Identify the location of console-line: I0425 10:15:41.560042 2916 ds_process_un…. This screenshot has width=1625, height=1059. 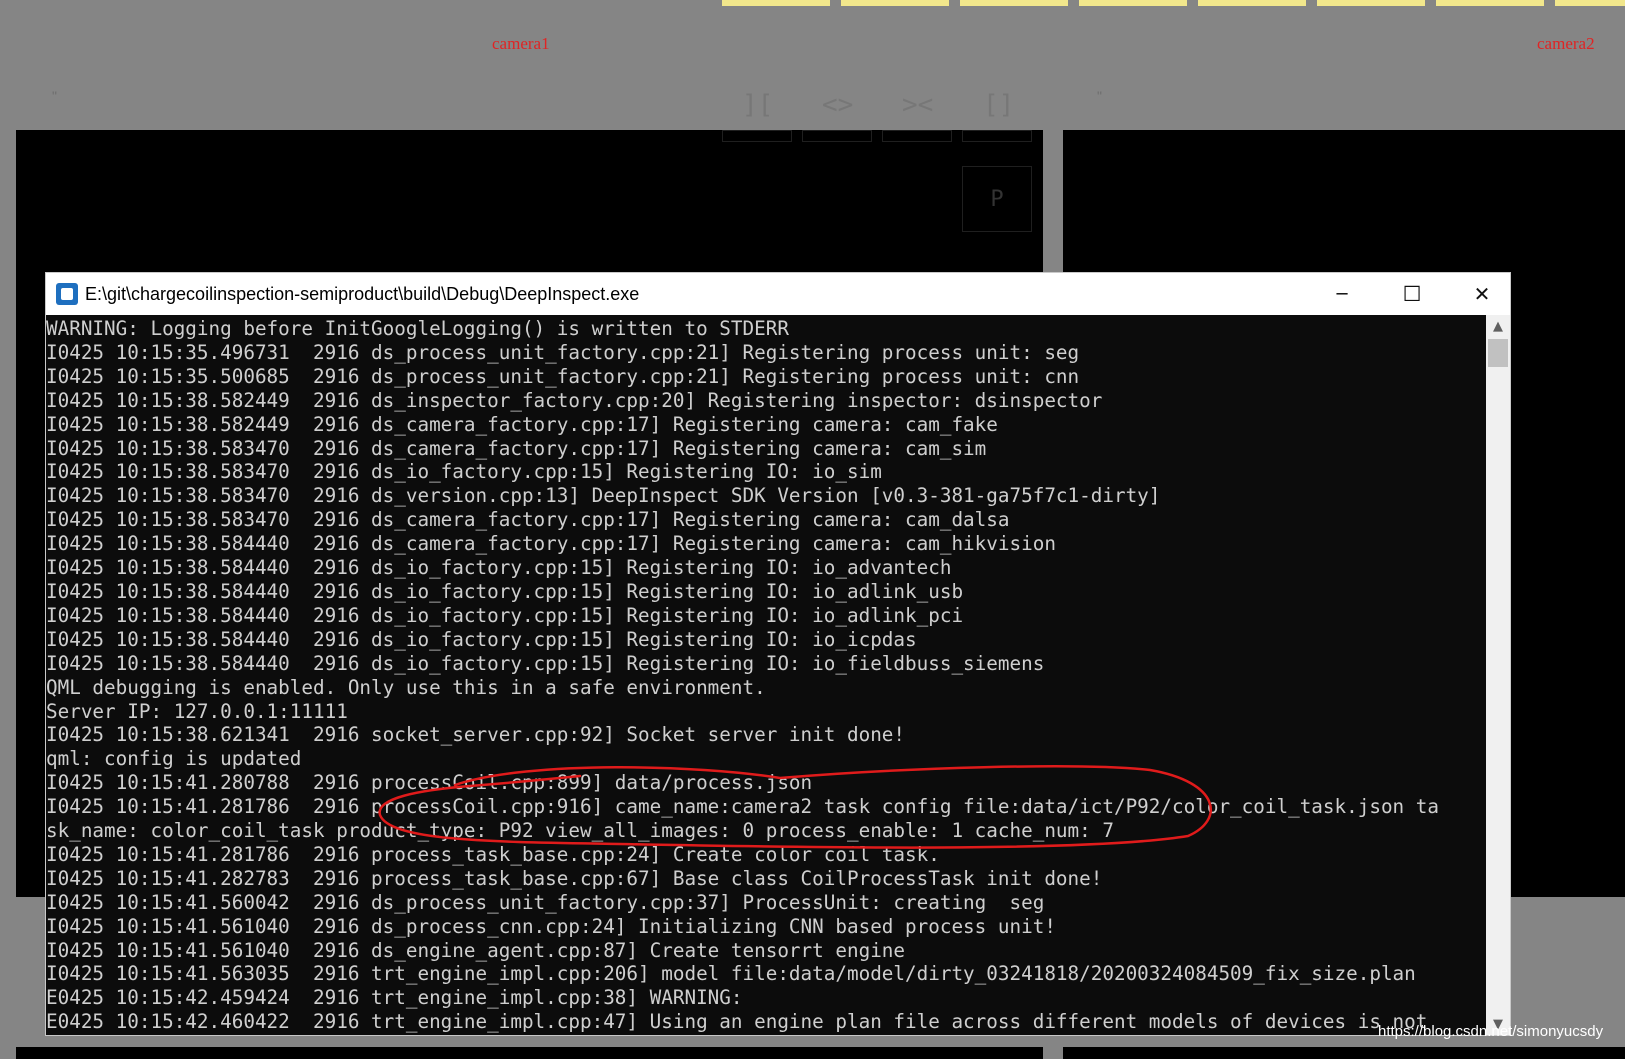
(545, 902).